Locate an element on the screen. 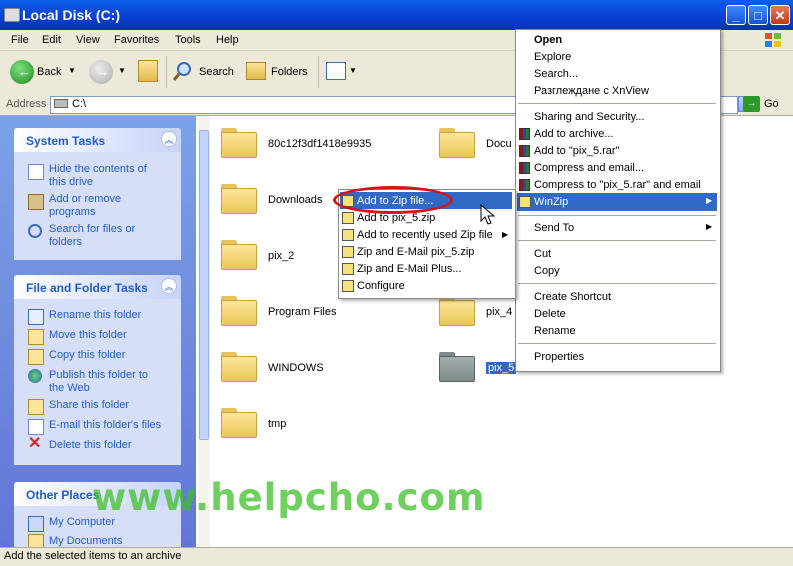 This screenshot has height=566, width=793. search-button: Search is located at coordinates (216, 72).